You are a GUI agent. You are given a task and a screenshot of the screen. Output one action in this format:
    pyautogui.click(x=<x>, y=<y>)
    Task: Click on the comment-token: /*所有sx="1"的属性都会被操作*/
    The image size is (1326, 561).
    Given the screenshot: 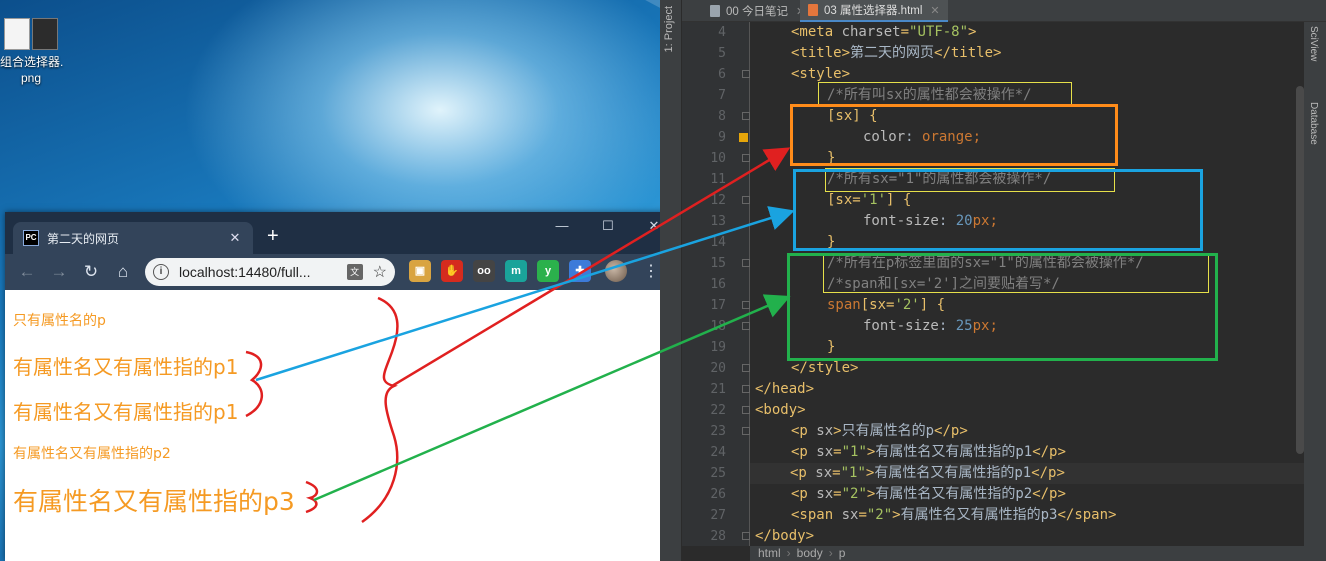 What is the action you would take?
    pyautogui.click(x=939, y=179)
    